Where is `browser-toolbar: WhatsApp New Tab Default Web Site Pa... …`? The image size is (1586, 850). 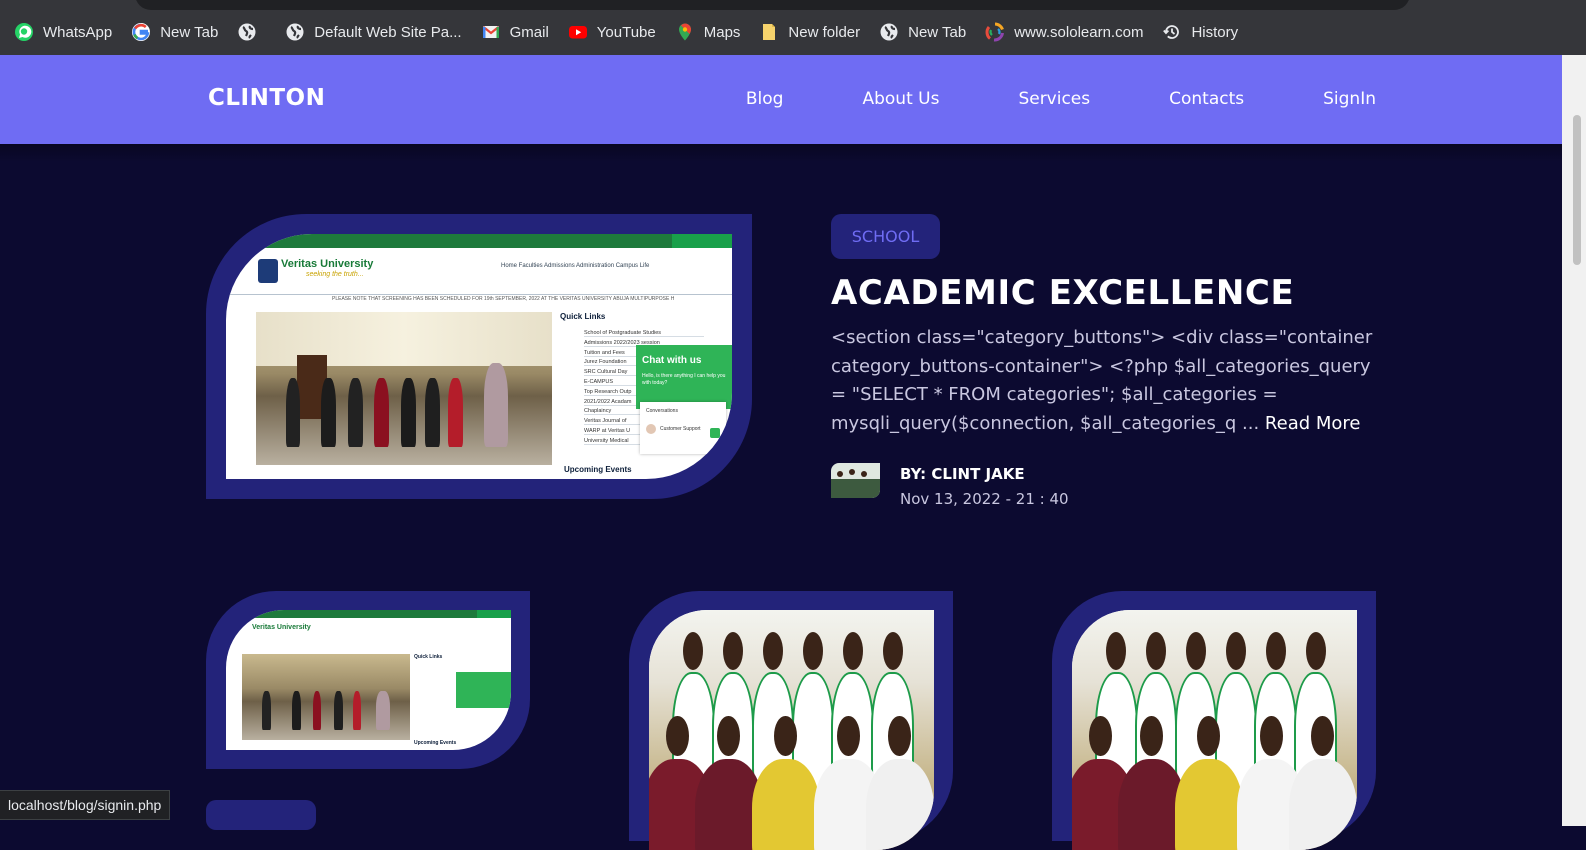
browser-toolbar: WhatsApp New Tab Default Web Site Pa... … is located at coordinates (793, 27).